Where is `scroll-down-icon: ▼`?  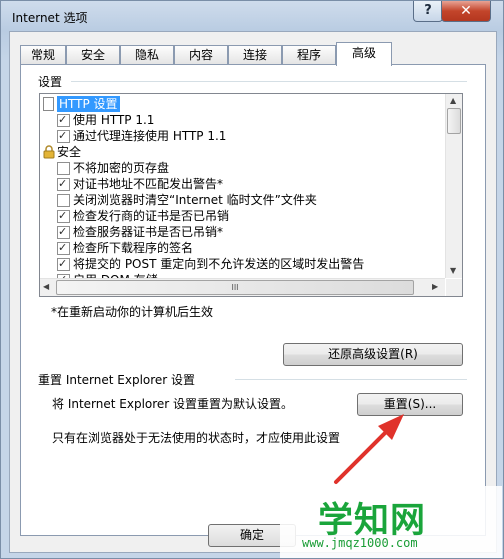
scroll-down-icon: ▼ is located at coordinates (453, 270).